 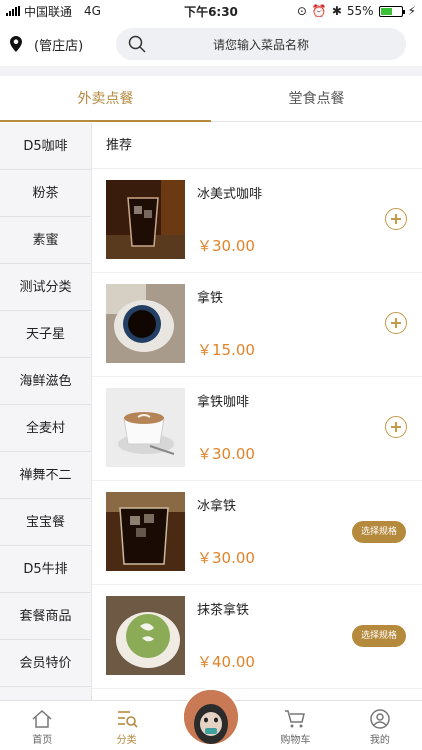 I want to click on category-item: 全麦村, so click(x=45, y=428).